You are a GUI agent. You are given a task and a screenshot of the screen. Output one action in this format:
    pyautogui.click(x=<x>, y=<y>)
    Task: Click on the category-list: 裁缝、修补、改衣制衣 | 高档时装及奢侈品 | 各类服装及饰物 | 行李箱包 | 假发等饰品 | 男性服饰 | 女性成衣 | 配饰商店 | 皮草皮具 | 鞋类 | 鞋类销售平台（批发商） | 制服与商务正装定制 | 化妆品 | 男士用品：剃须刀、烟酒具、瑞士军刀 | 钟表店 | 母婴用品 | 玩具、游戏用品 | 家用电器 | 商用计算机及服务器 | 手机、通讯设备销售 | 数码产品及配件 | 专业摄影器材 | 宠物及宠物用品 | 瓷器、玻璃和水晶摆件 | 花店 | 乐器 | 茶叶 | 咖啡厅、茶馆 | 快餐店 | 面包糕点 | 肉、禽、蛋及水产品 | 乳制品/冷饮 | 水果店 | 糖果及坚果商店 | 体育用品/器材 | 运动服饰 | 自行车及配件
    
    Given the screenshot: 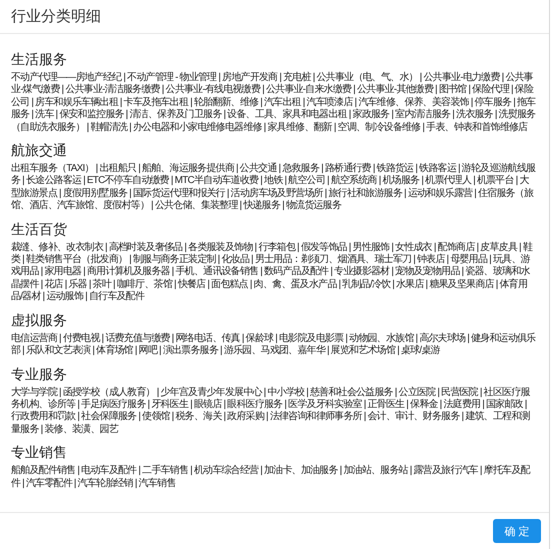 What is the action you would take?
    pyautogui.click(x=274, y=273)
    